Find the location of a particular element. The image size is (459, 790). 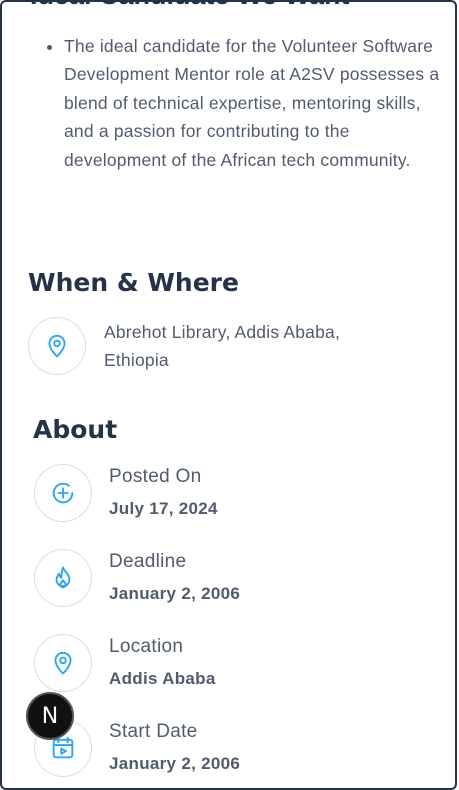

location-label: Location is located at coordinates (146, 646).